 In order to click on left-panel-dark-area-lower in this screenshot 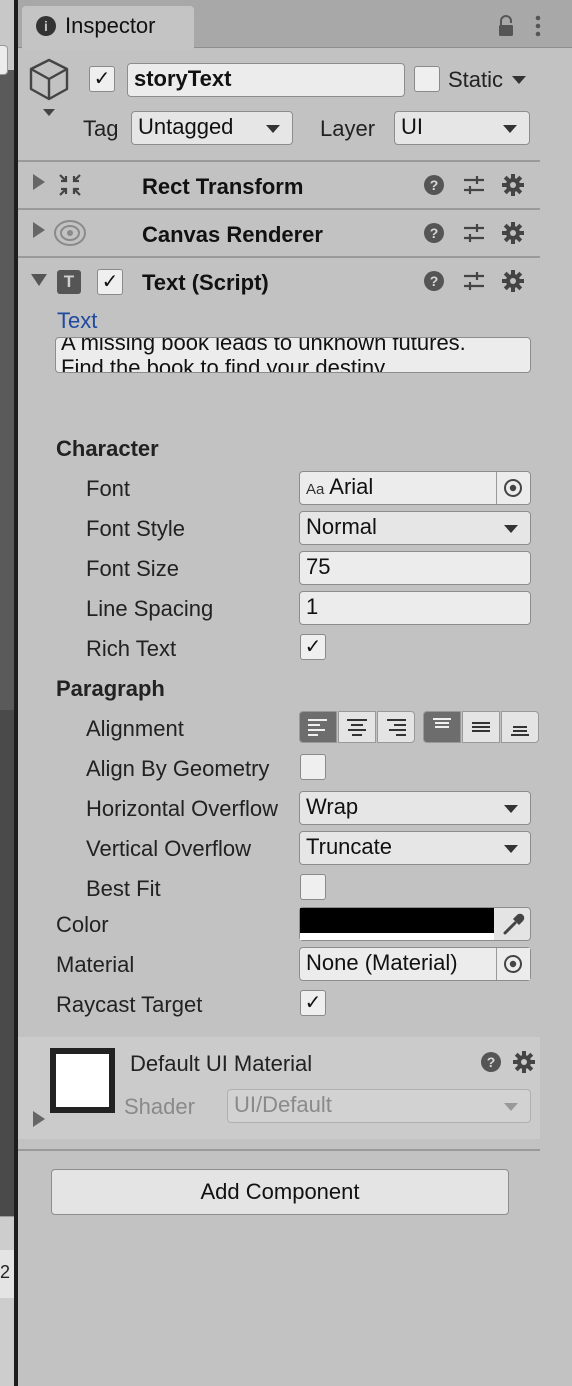, I will do `click(7, 963)`.